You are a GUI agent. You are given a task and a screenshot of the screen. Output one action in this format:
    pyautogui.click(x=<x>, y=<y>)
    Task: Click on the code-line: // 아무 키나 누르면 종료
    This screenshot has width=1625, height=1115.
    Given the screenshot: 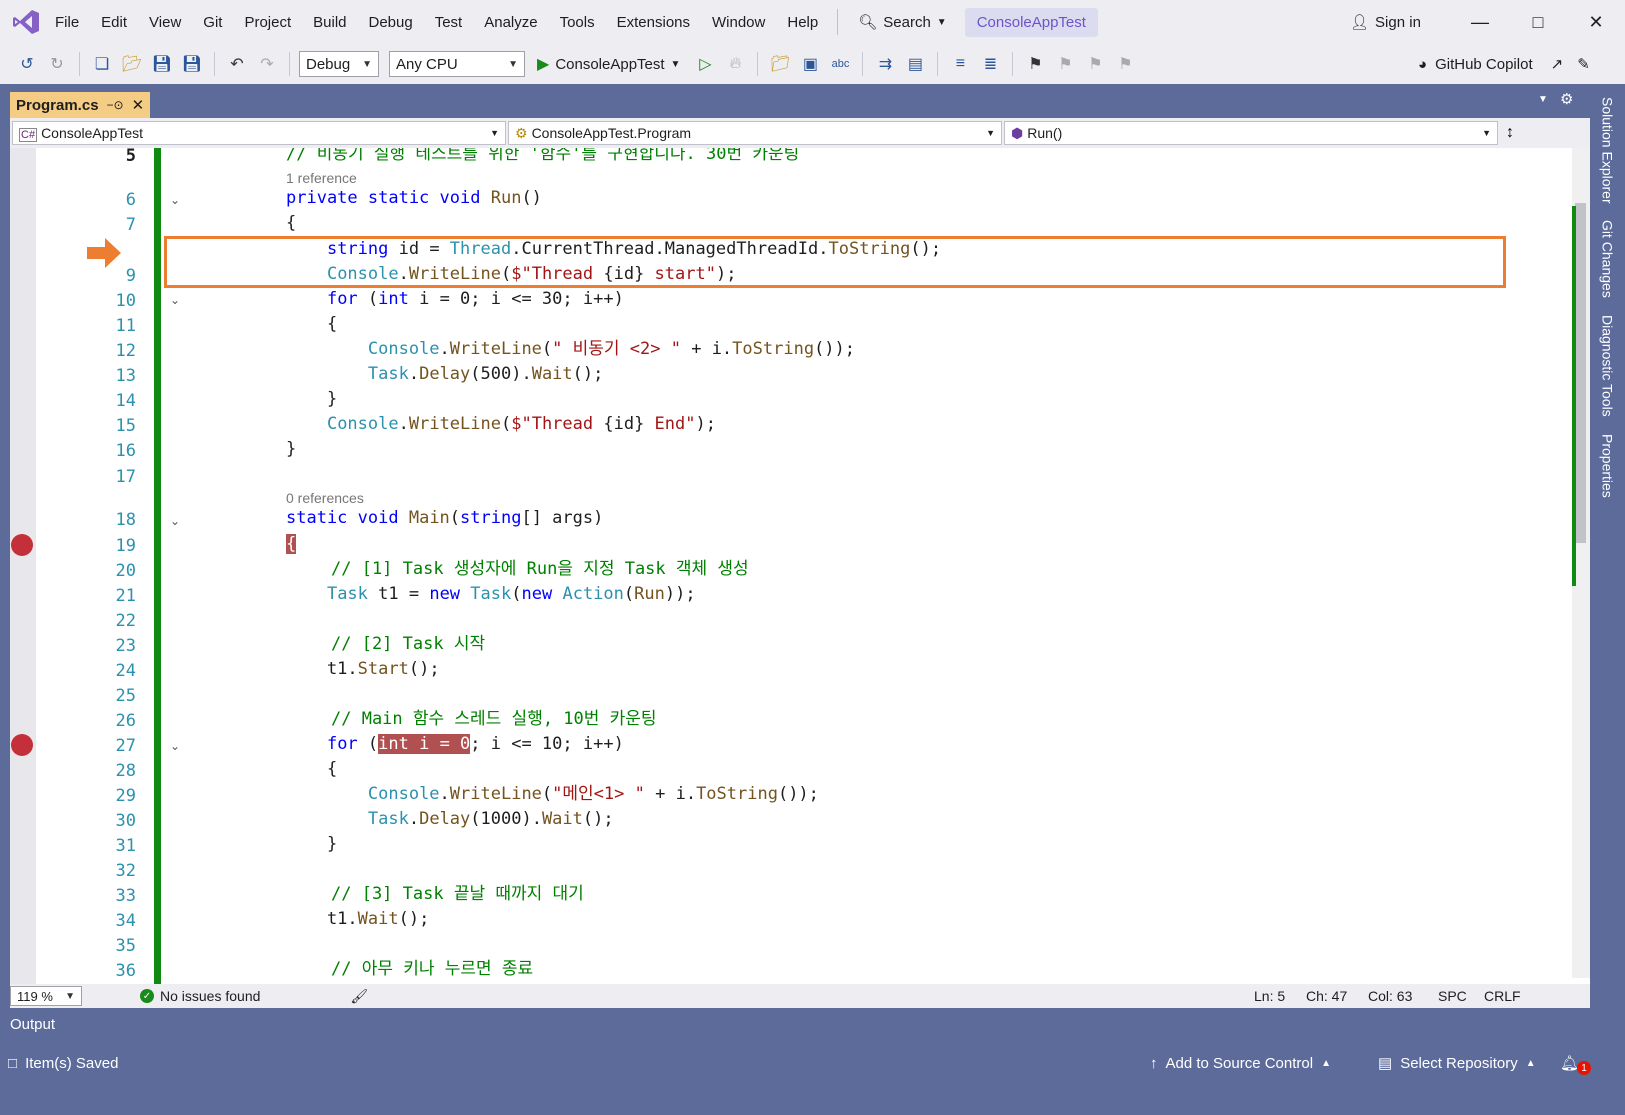 What is the action you would take?
    pyautogui.click(x=432, y=969)
    